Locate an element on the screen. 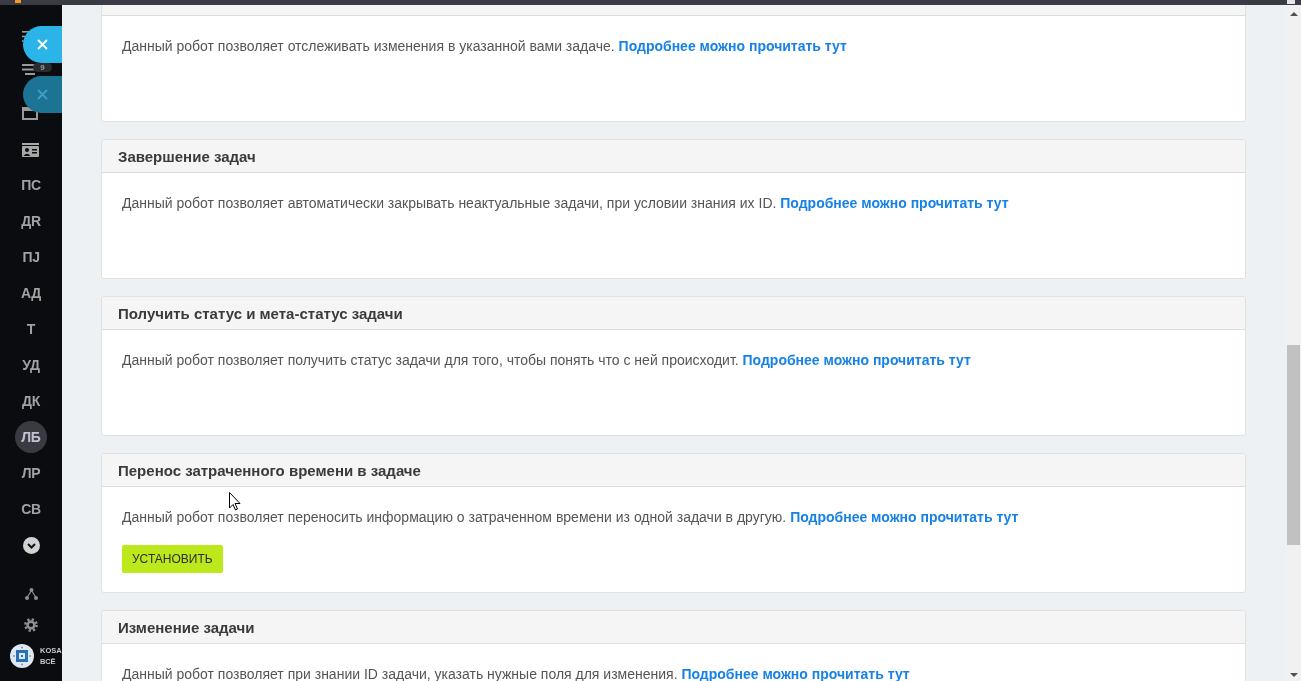 This screenshot has width=1301, height=681. robot-title: Завершение задач is located at coordinates (187, 156).